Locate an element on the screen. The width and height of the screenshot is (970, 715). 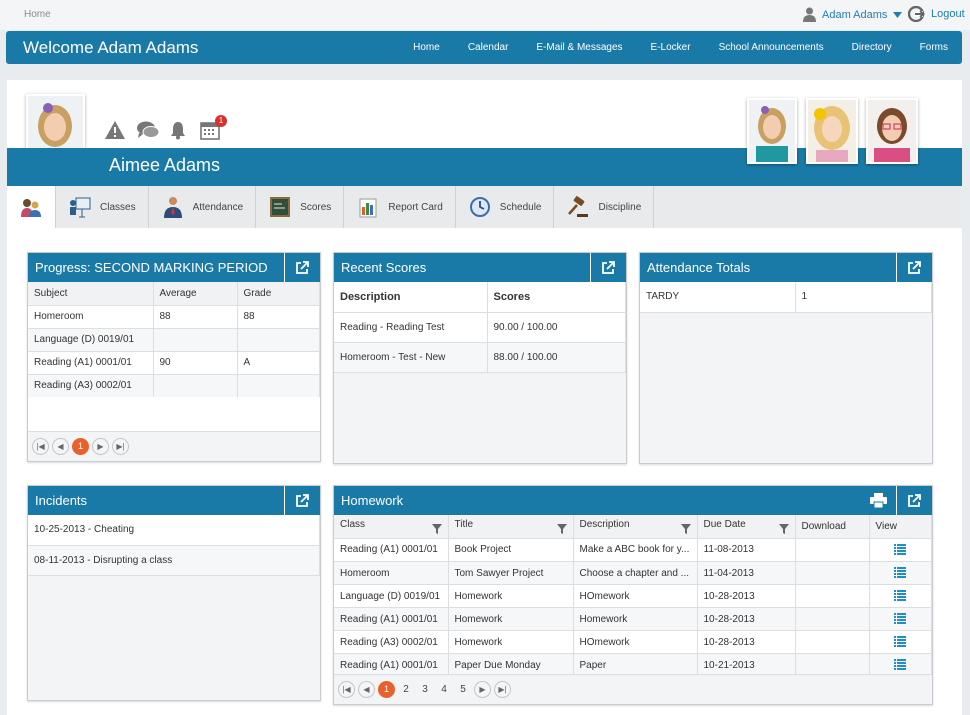
tab-scores: Scores is located at coordinates (300, 207).